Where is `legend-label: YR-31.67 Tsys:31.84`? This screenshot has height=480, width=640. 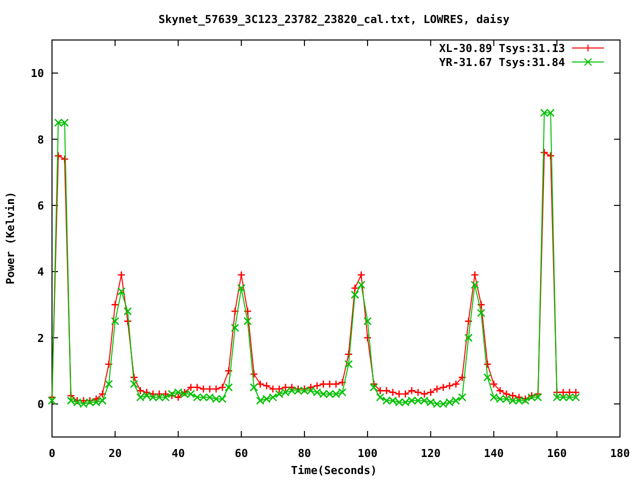 legend-label: YR-31.67 Tsys:31.84 is located at coordinates (502, 62).